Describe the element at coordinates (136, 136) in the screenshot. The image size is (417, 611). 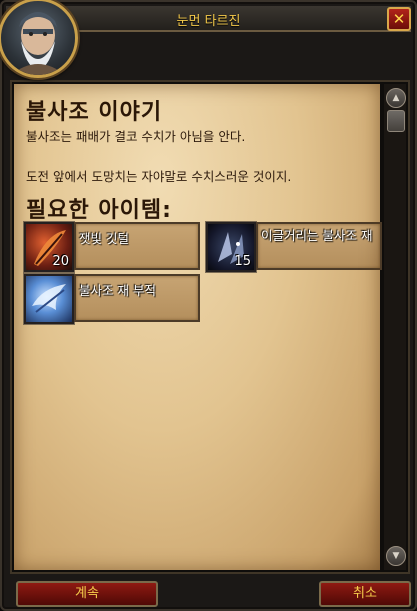
I see `quest-description-line-1: 불사조는 패배가 결코 수치가 아님을 안다.` at that location.